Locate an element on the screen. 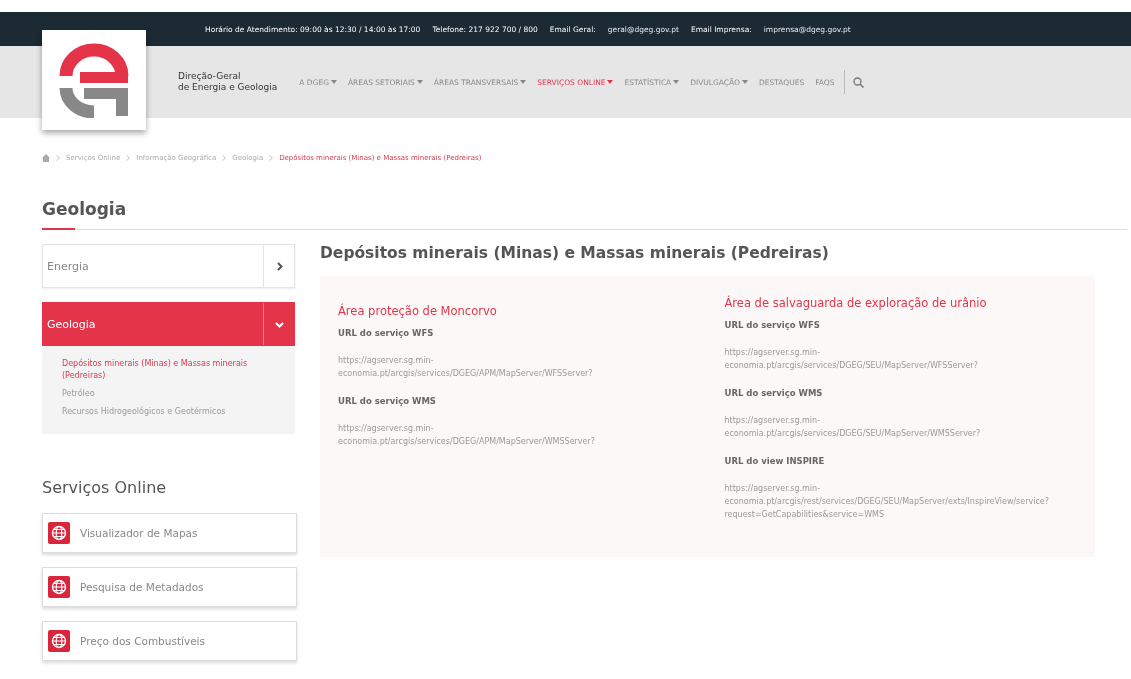 The height and width of the screenshot is (679, 1131). service-link: Visualizador de Mapas is located at coordinates (169, 533).